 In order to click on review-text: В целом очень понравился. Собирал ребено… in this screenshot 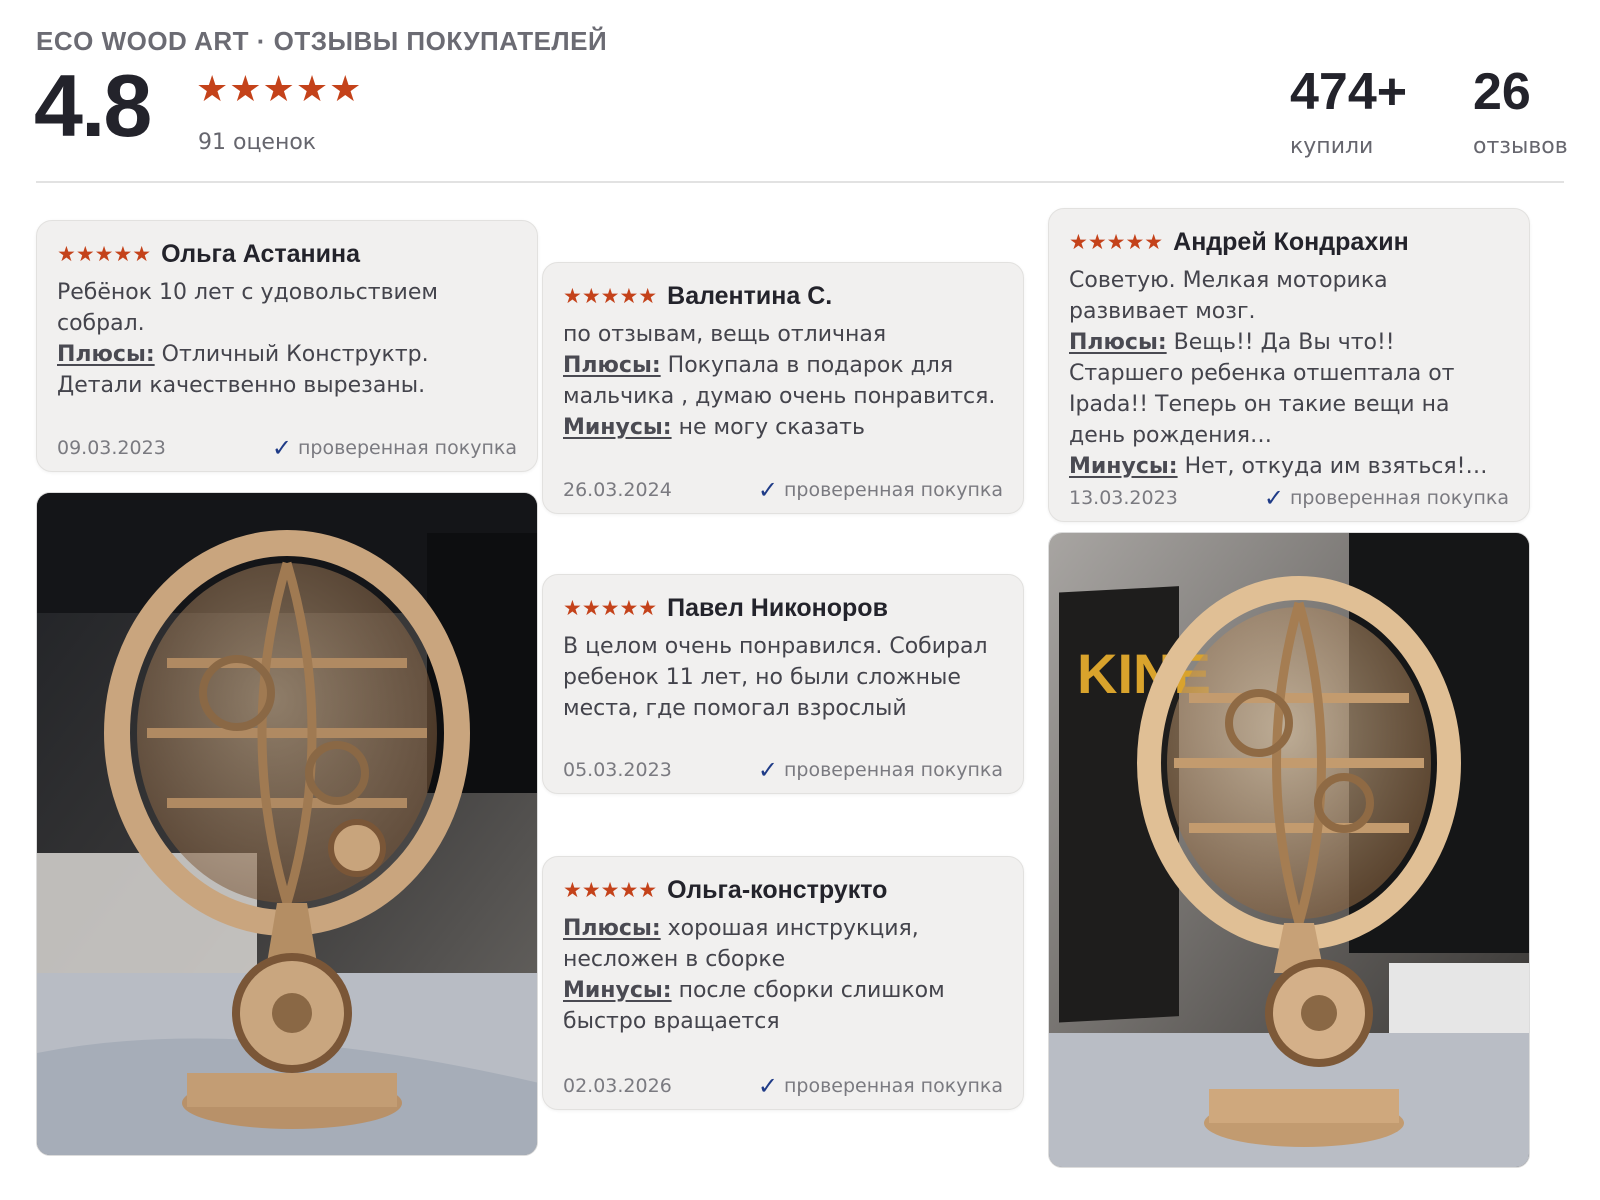, I will do `click(783, 677)`.